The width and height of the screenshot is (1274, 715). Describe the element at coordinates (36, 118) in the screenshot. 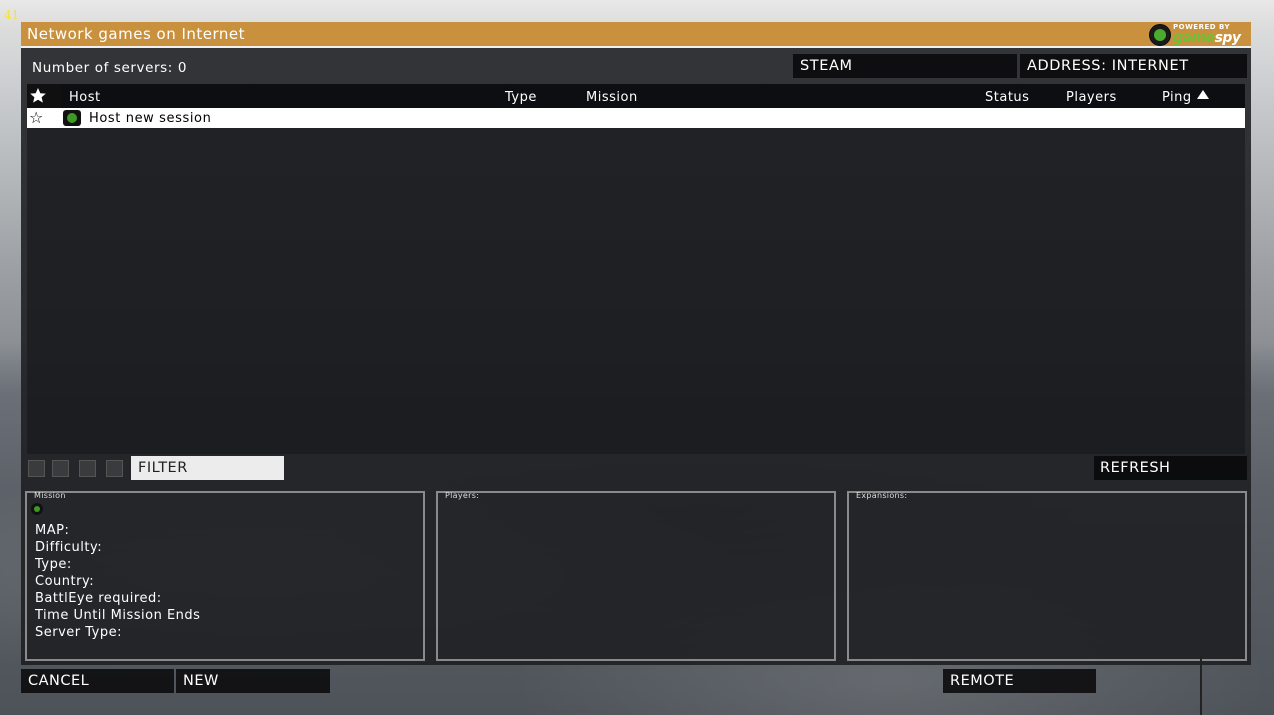

I see `favorite-star-icon: ☆` at that location.